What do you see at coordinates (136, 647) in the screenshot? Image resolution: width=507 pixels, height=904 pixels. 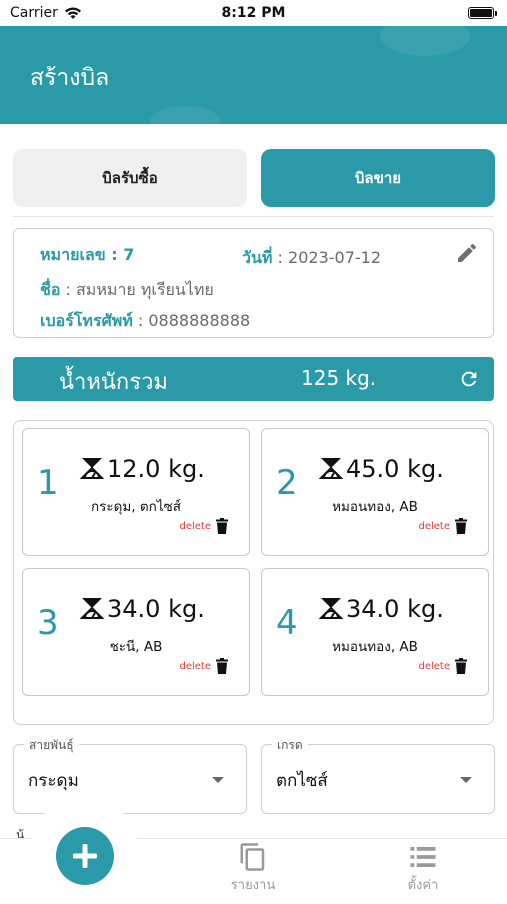 I see `item-description: ชะนี, AB` at bounding box center [136, 647].